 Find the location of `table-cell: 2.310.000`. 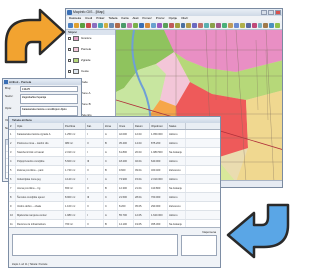

table-cell: 2.310.000 is located at coordinates (159, 179).